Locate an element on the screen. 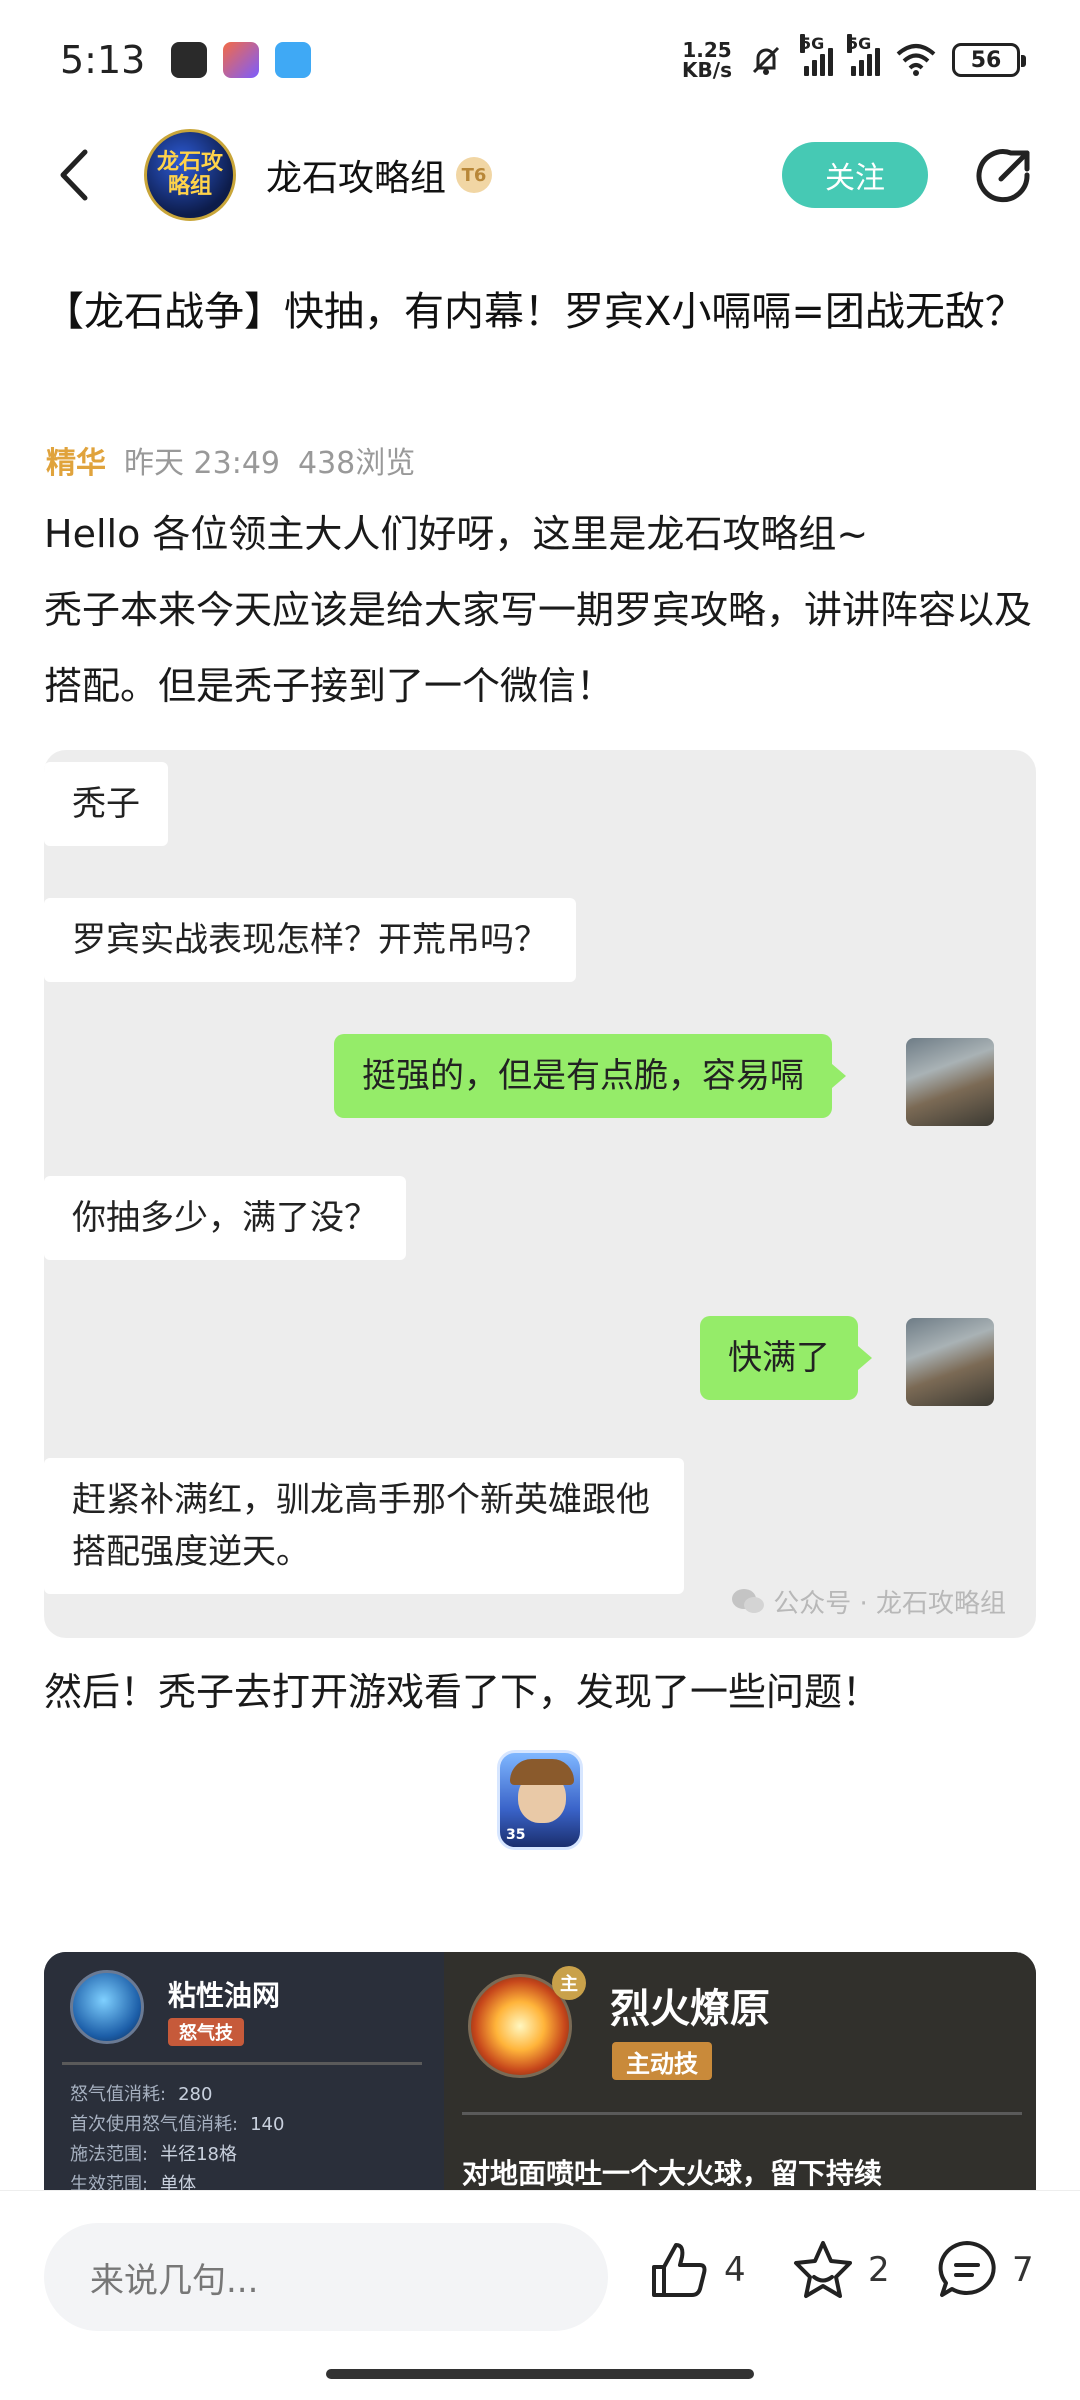  signal-2-label: 5G is located at coordinates (859, 43).